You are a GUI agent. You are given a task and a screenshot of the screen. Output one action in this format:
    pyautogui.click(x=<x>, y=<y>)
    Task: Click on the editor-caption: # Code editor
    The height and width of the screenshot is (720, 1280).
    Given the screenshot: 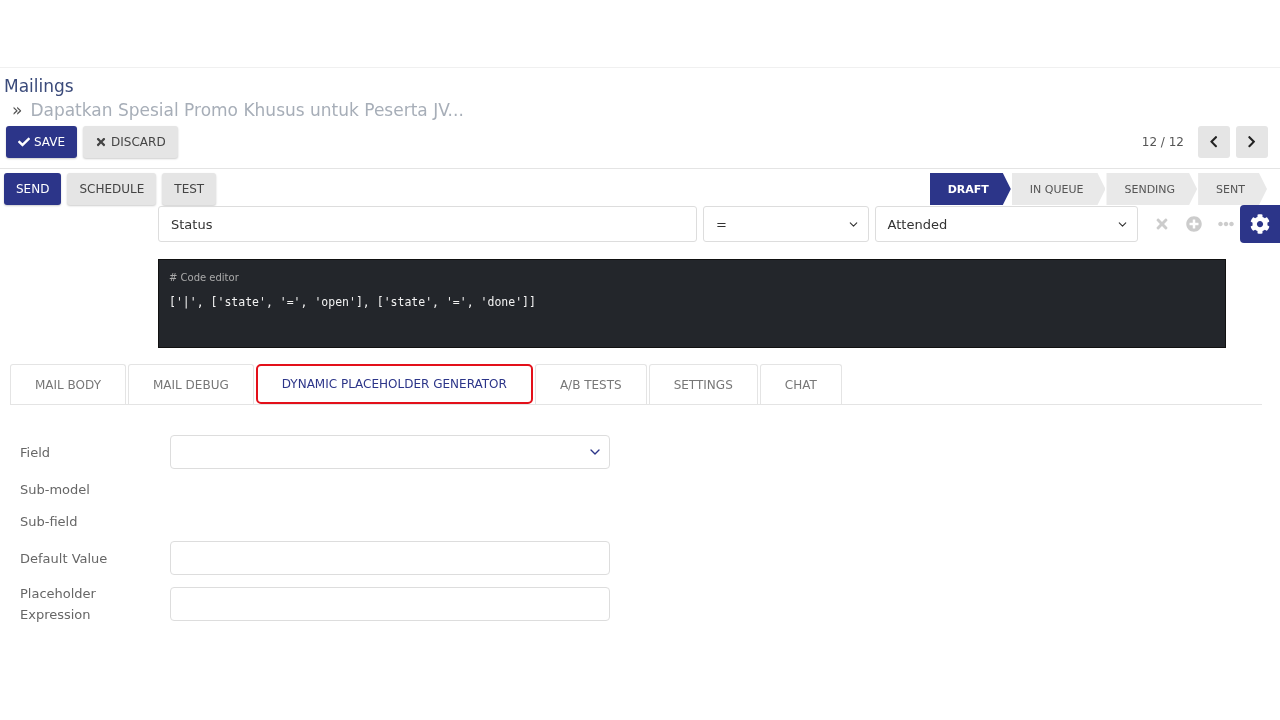 What is the action you would take?
    pyautogui.click(x=204, y=277)
    